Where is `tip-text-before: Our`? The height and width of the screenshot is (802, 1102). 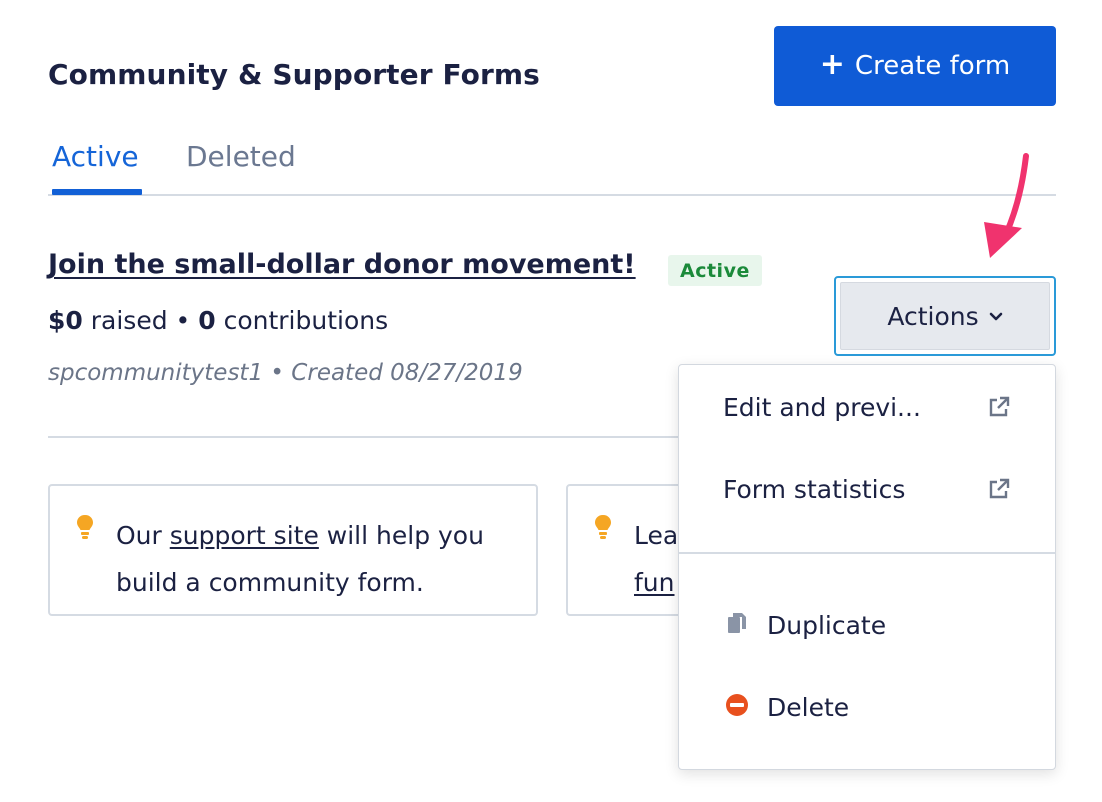 tip-text-before: Our is located at coordinates (143, 535).